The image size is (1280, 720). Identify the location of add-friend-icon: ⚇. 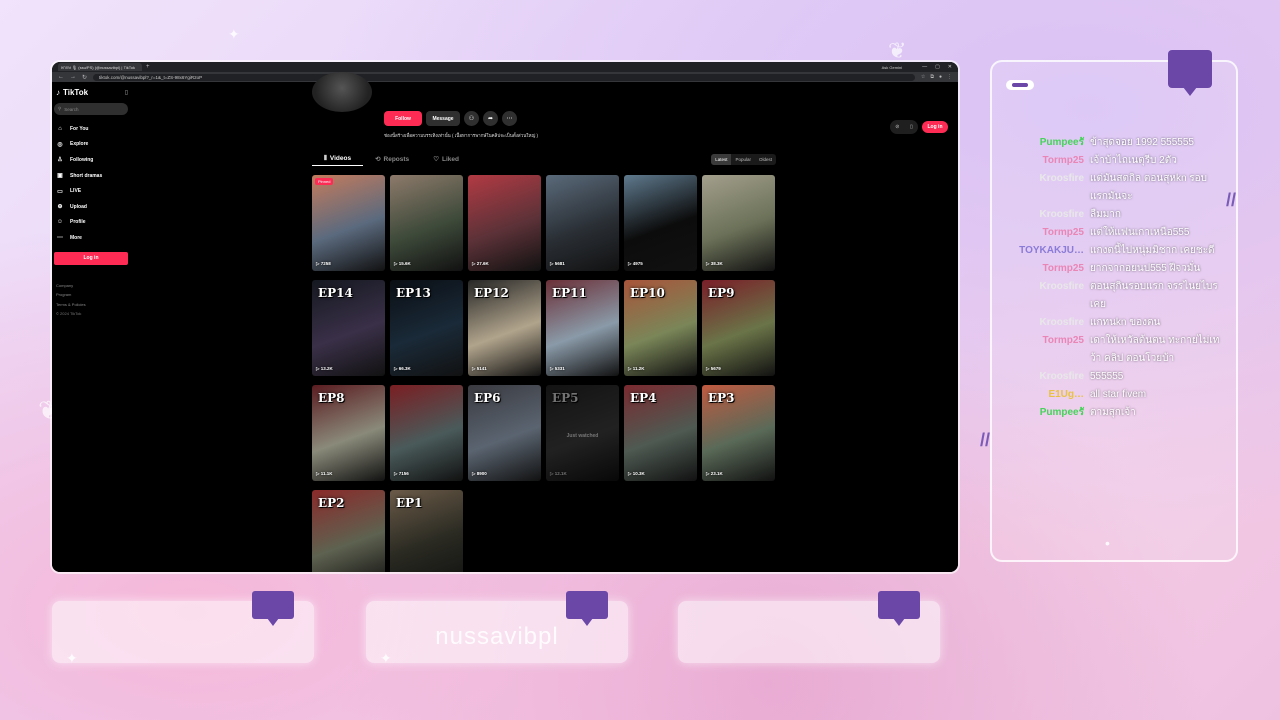
(471, 118).